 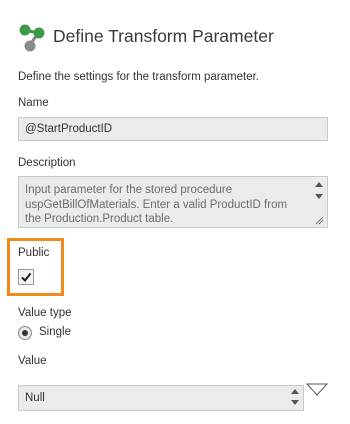 I want to click on value-input: Null, so click(x=161, y=398).